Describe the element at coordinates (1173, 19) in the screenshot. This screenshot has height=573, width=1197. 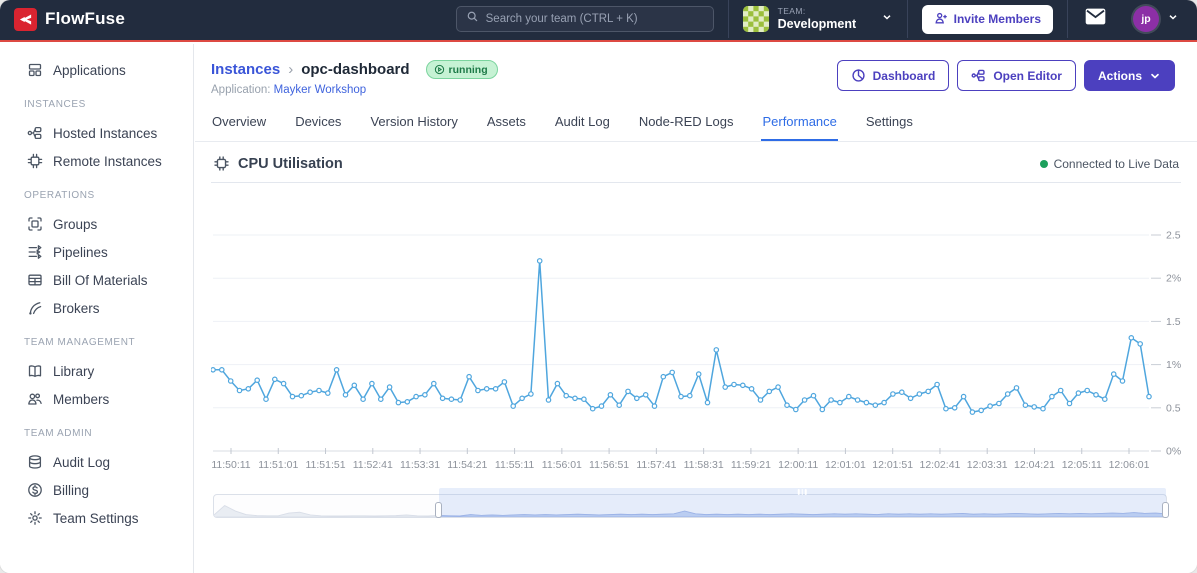
I see `user-chevron-down-icon` at that location.